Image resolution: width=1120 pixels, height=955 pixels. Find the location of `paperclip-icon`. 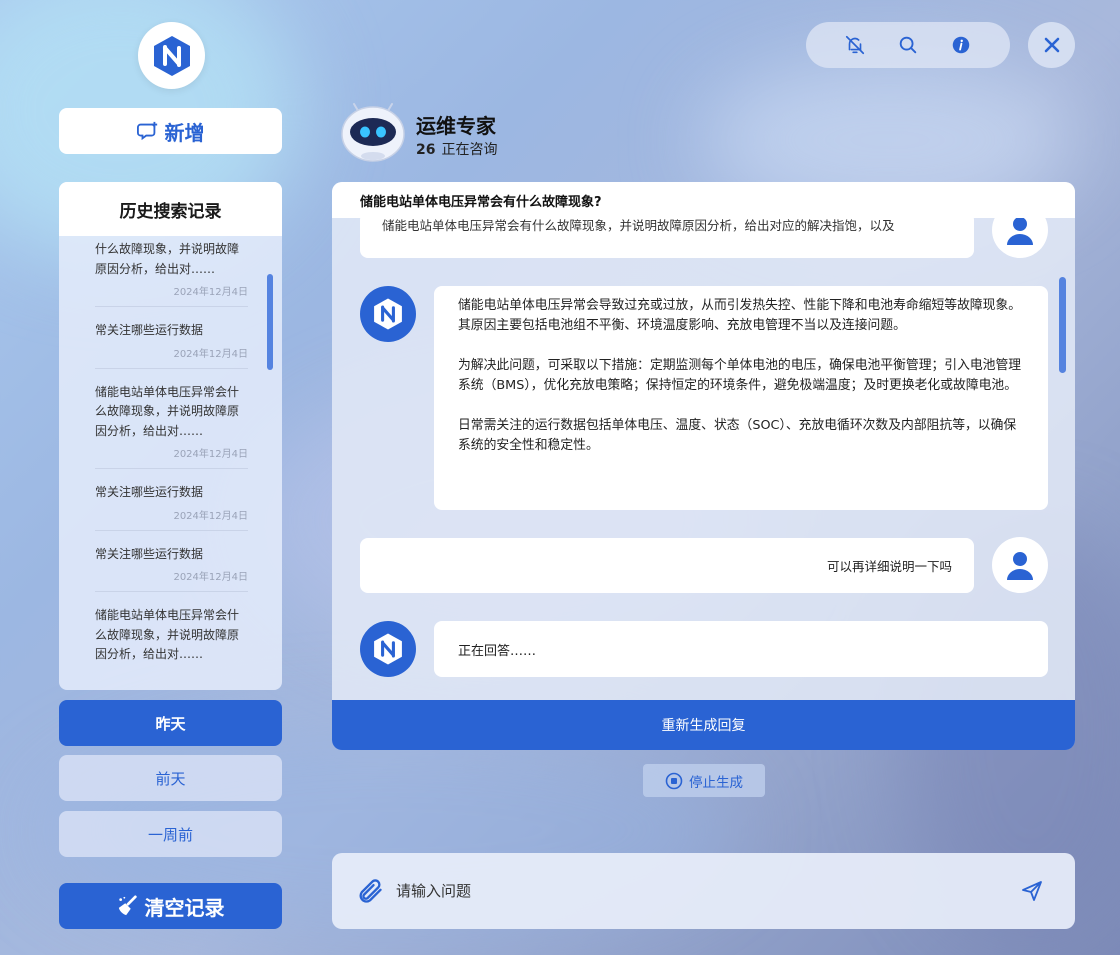

paperclip-icon is located at coordinates (370, 891).